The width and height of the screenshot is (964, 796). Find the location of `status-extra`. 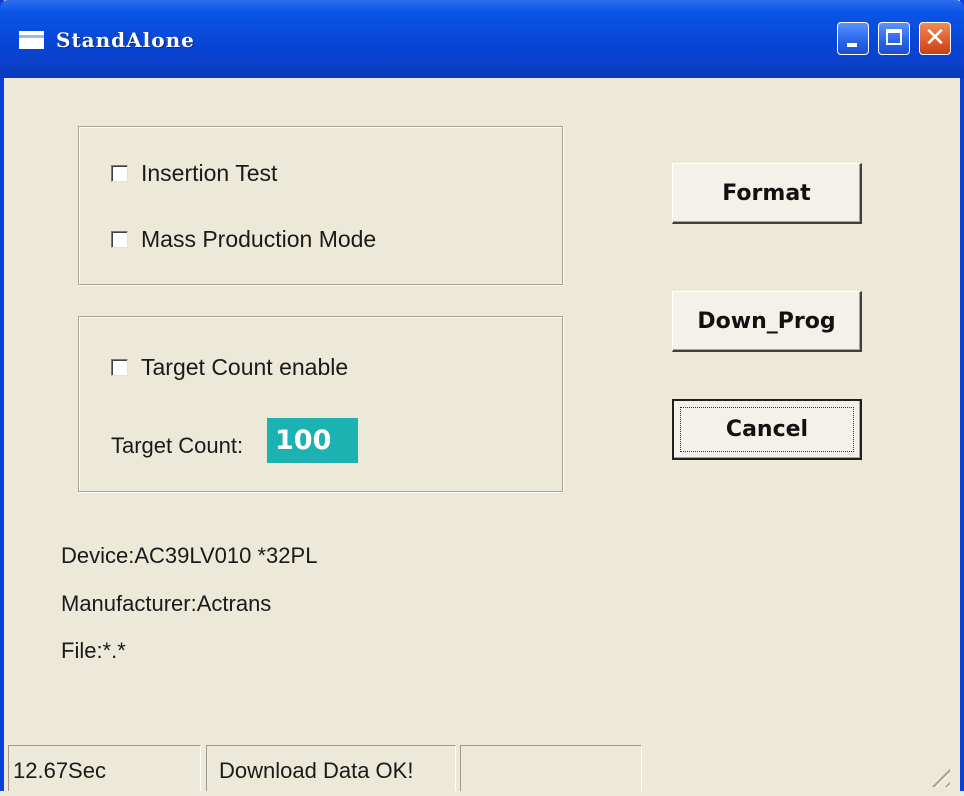

status-extra is located at coordinates (551, 768).